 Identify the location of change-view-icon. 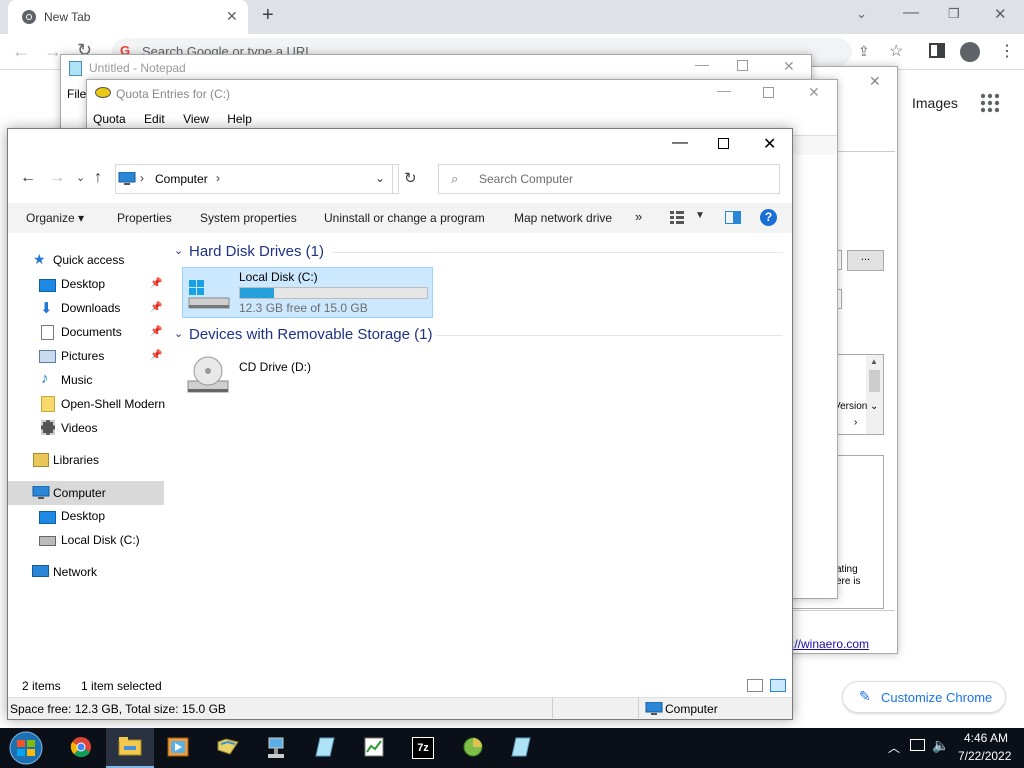
(677, 217).